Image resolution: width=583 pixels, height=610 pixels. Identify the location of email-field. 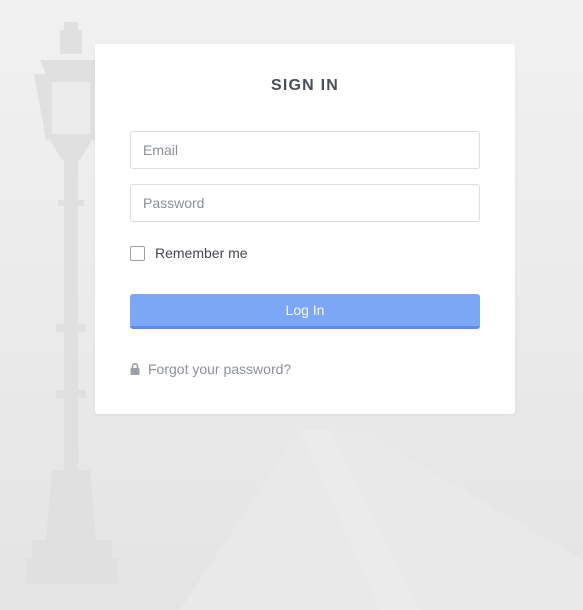
(305, 150).